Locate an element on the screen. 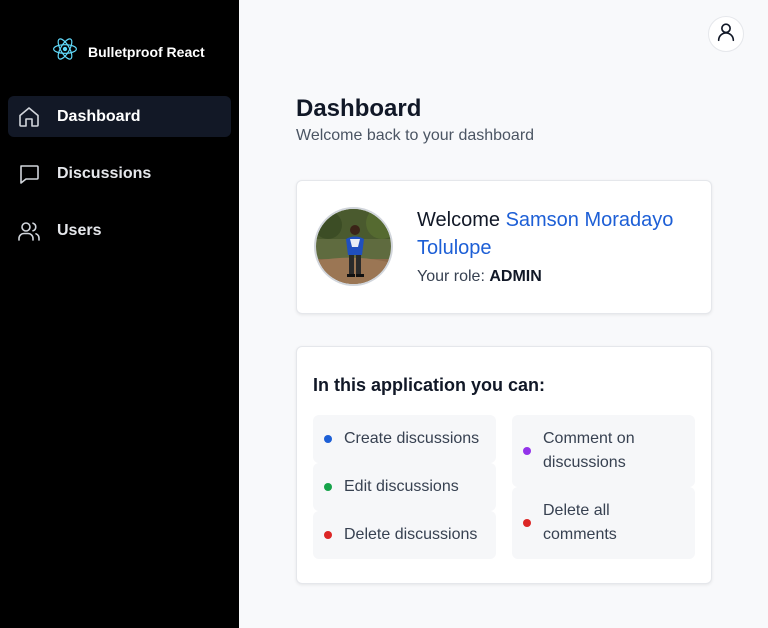 This screenshot has width=768, height=628. sidebar-item-dashboard: Dashboard is located at coordinates (119, 116).